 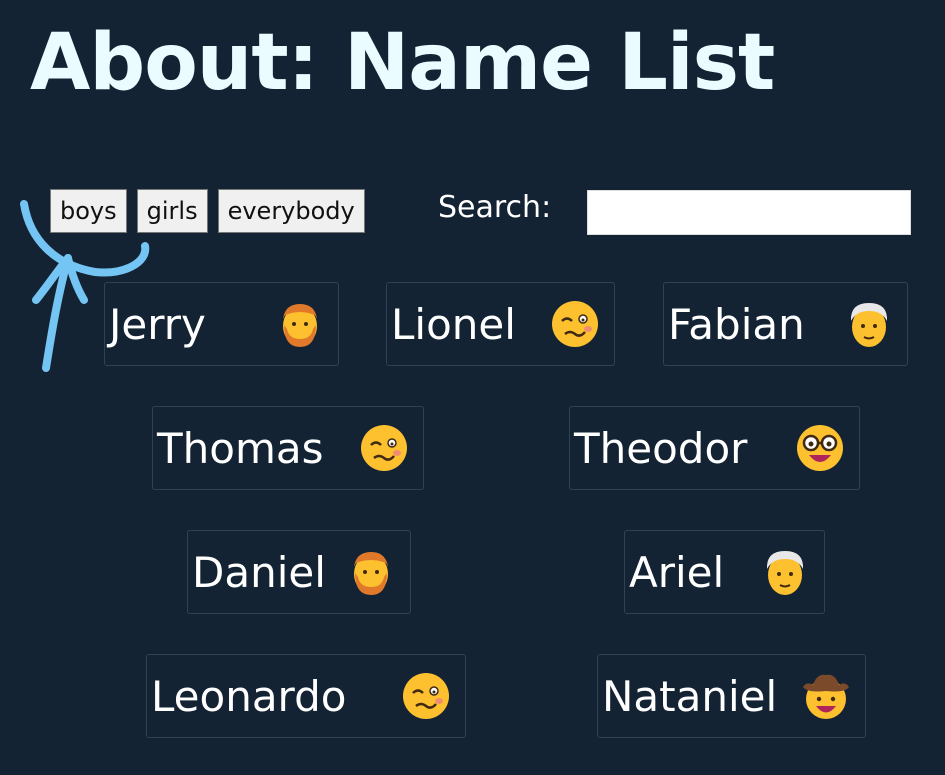 I want to click on name-label: Lionel, so click(x=453, y=324).